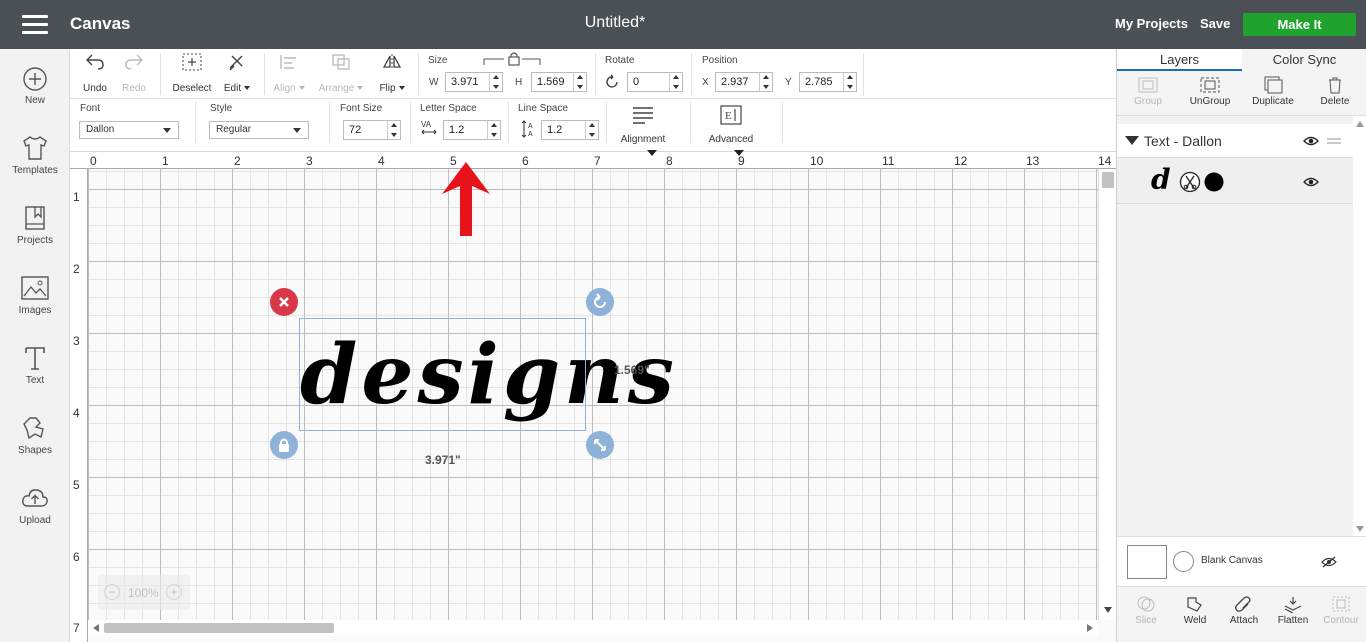 The height and width of the screenshot is (642, 1366). Describe the element at coordinates (35, 86) in the screenshot. I see `sidebar-item-new: New` at that location.